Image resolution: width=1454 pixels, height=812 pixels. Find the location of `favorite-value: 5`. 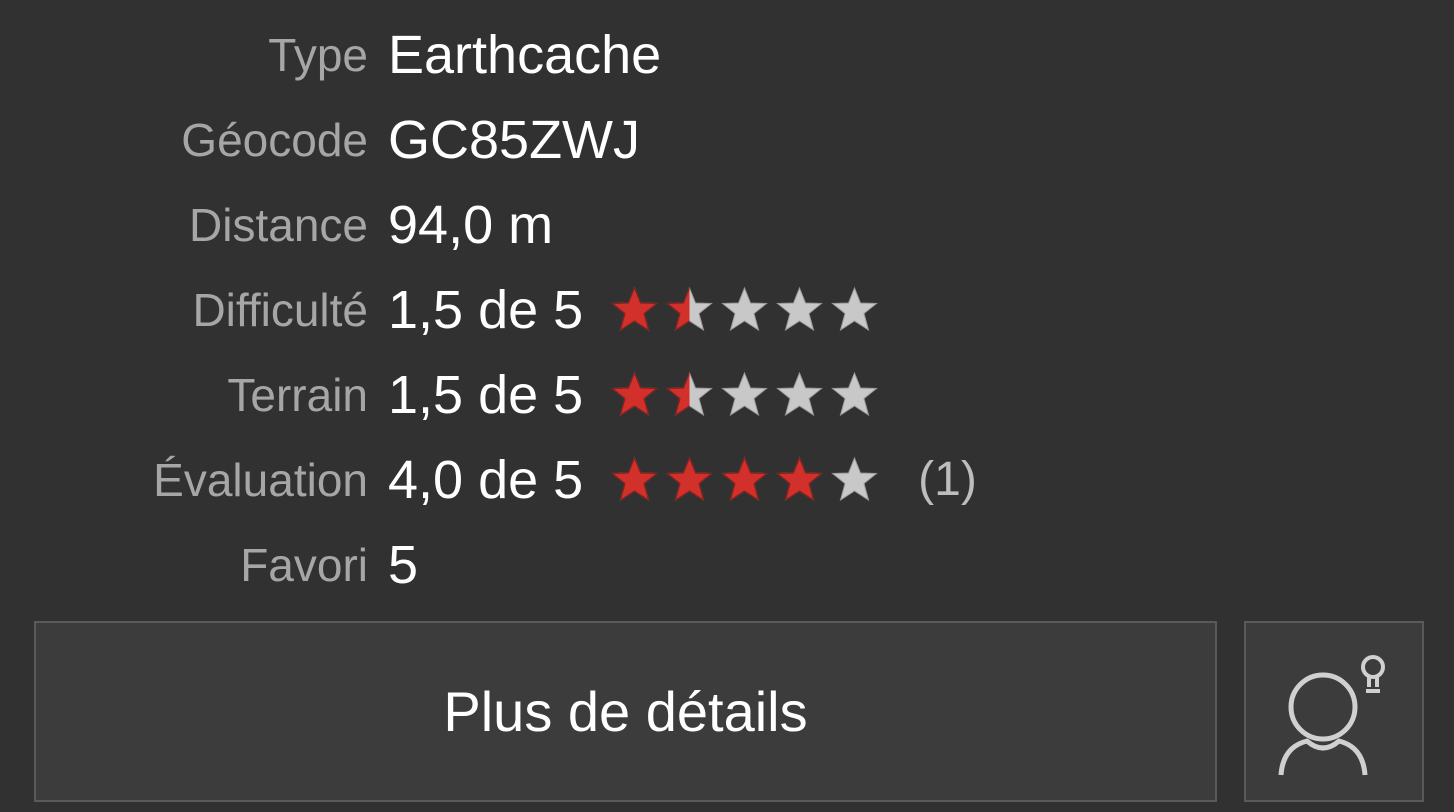

favorite-value: 5 is located at coordinates (403, 564).